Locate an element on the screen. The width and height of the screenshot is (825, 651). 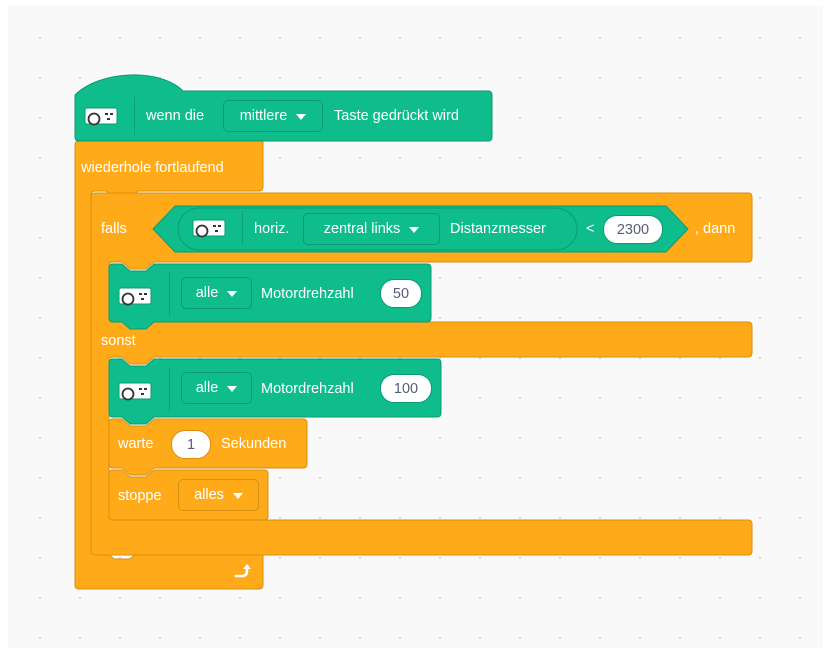
button-select-dropdown: mittlere is located at coordinates (273, 116).